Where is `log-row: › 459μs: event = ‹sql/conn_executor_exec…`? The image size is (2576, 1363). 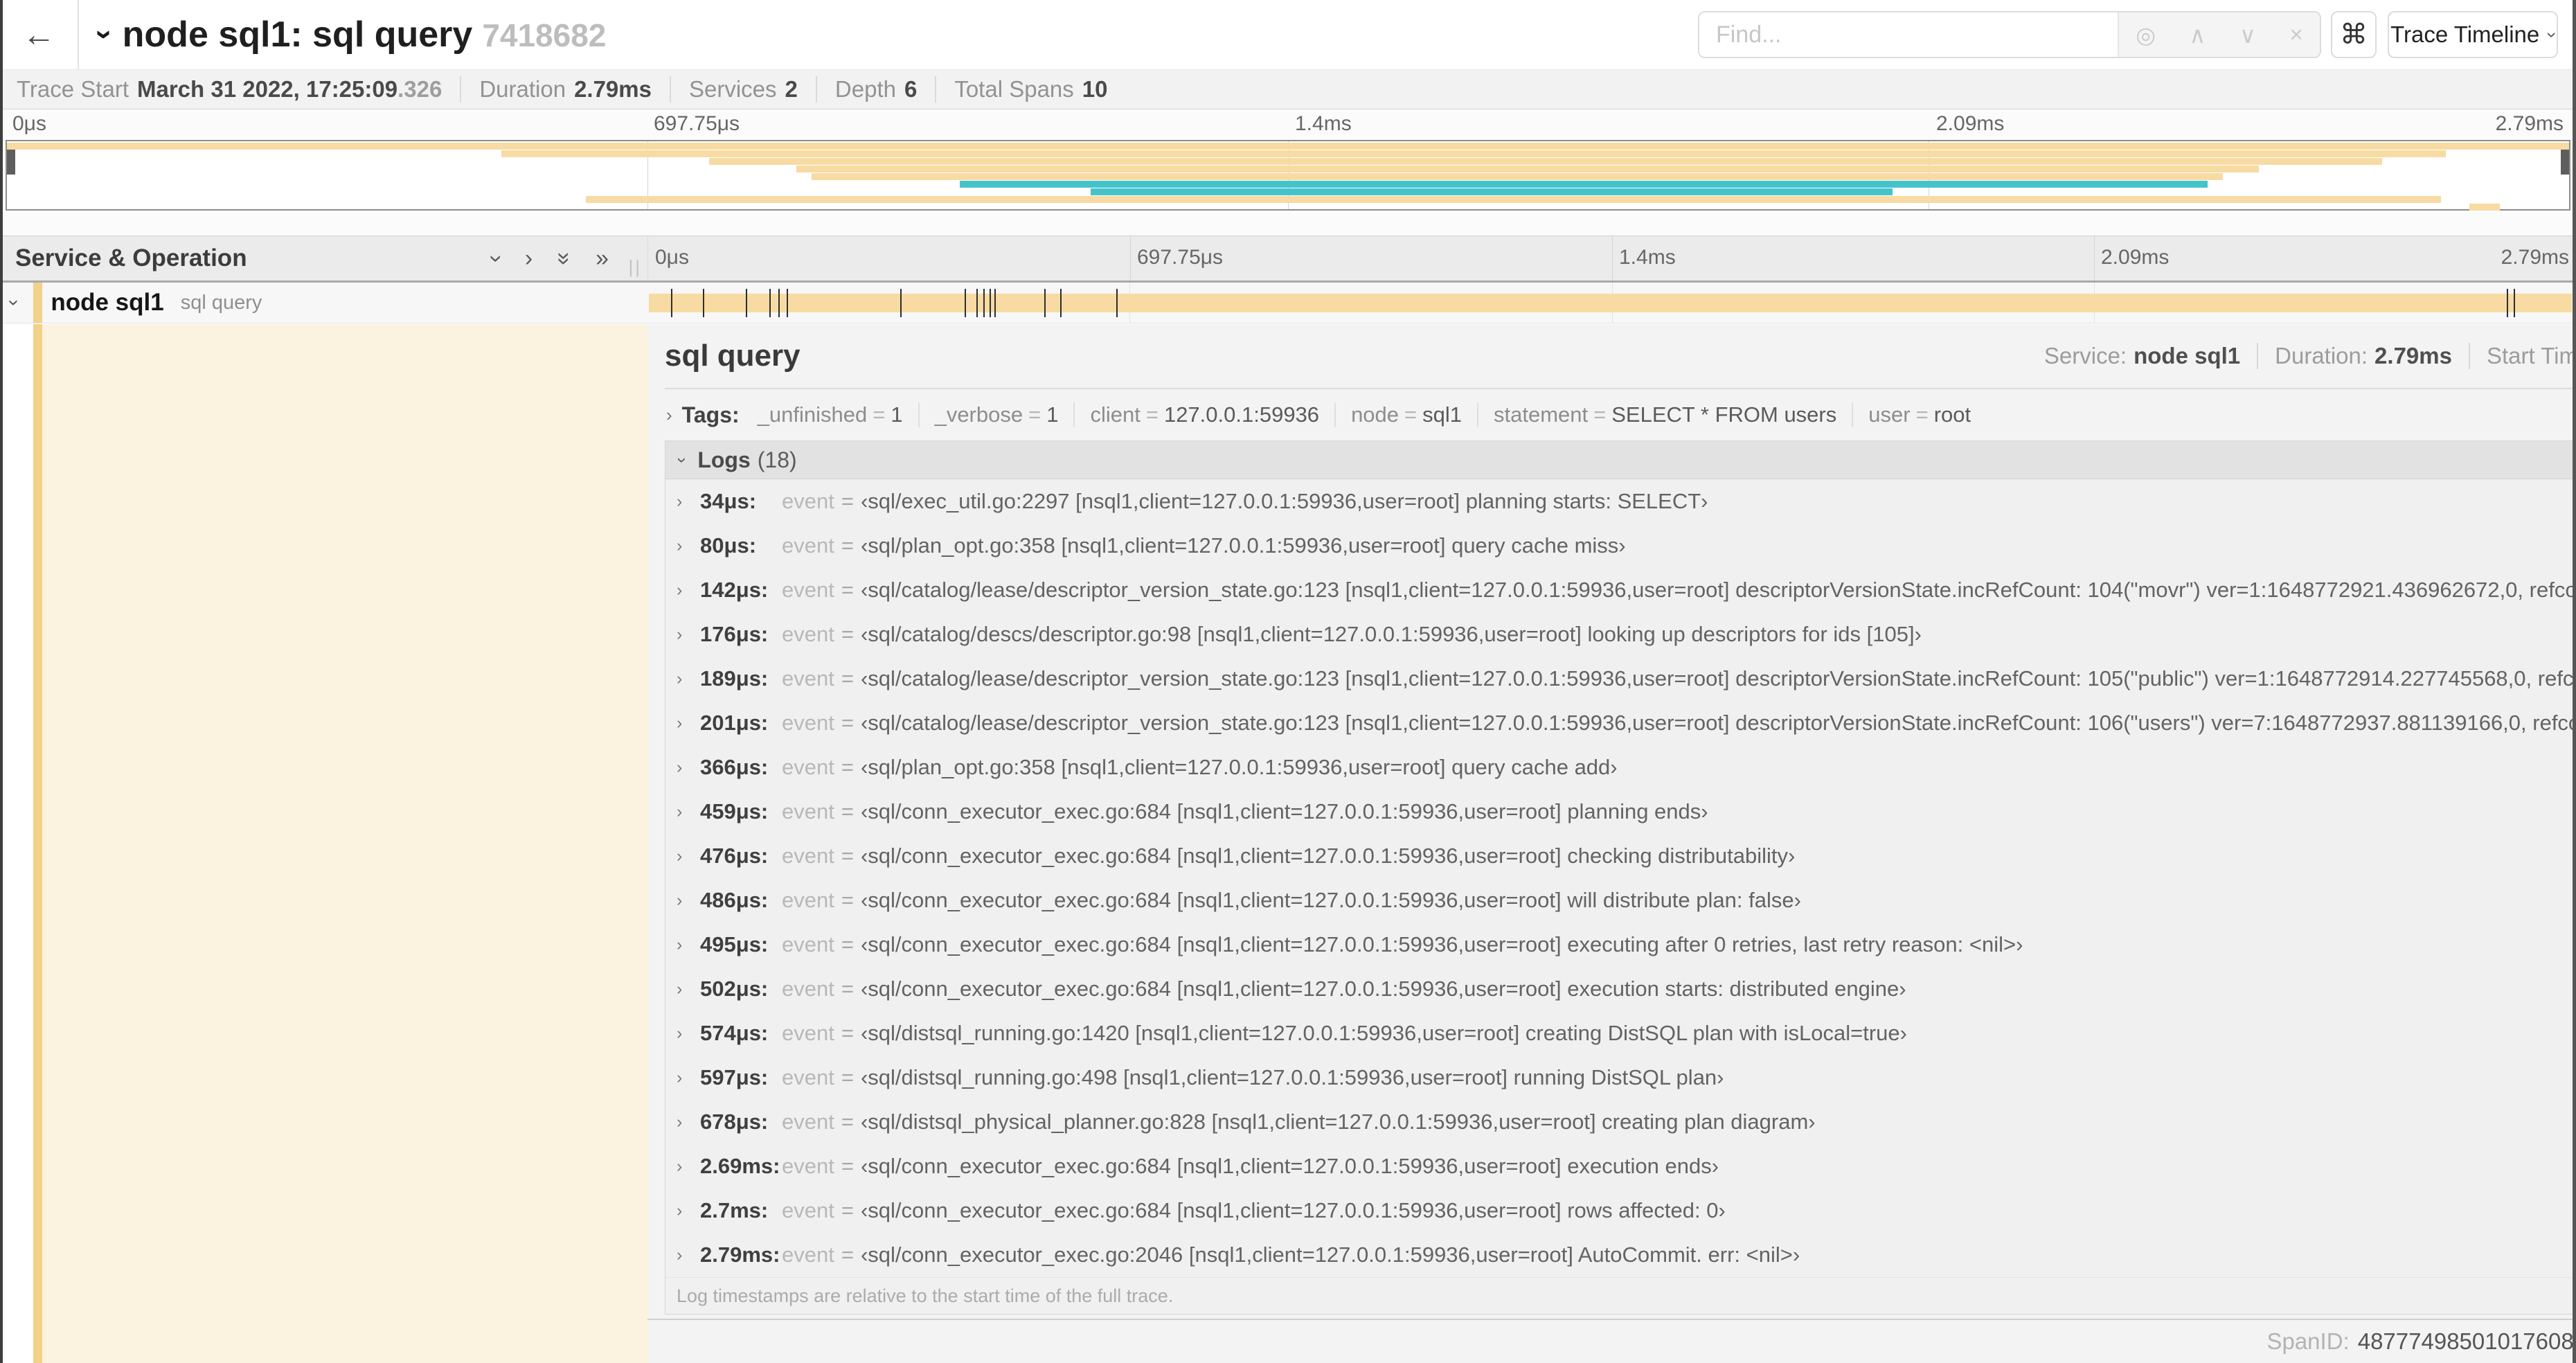
log-row: › 459μs: event = ‹sql/conn_executor_exec… is located at coordinates (1621, 812).